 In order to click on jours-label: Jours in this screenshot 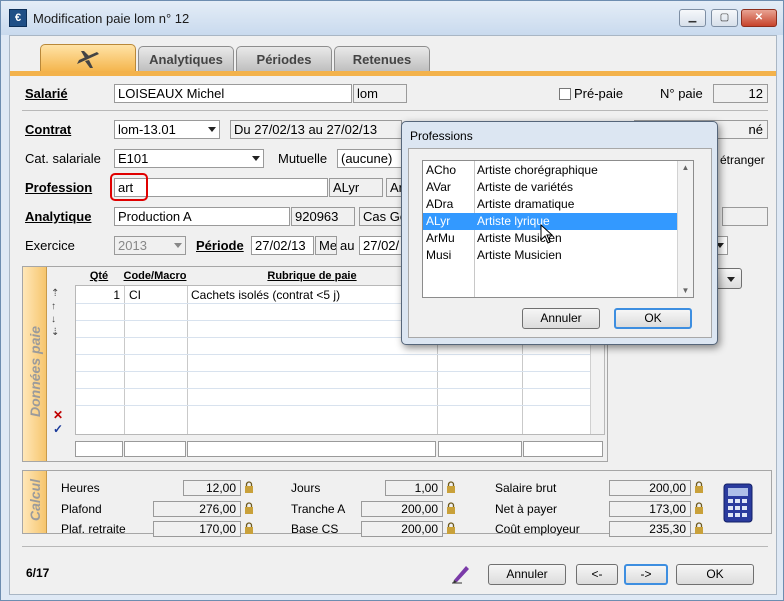, I will do `click(306, 488)`.